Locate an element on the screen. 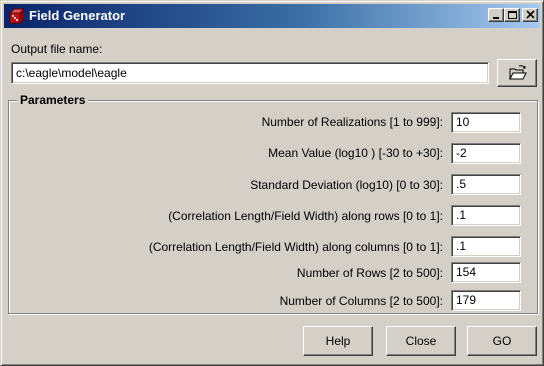 Image resolution: width=544 pixels, height=366 pixels. close-button: Close is located at coordinates (421, 341).